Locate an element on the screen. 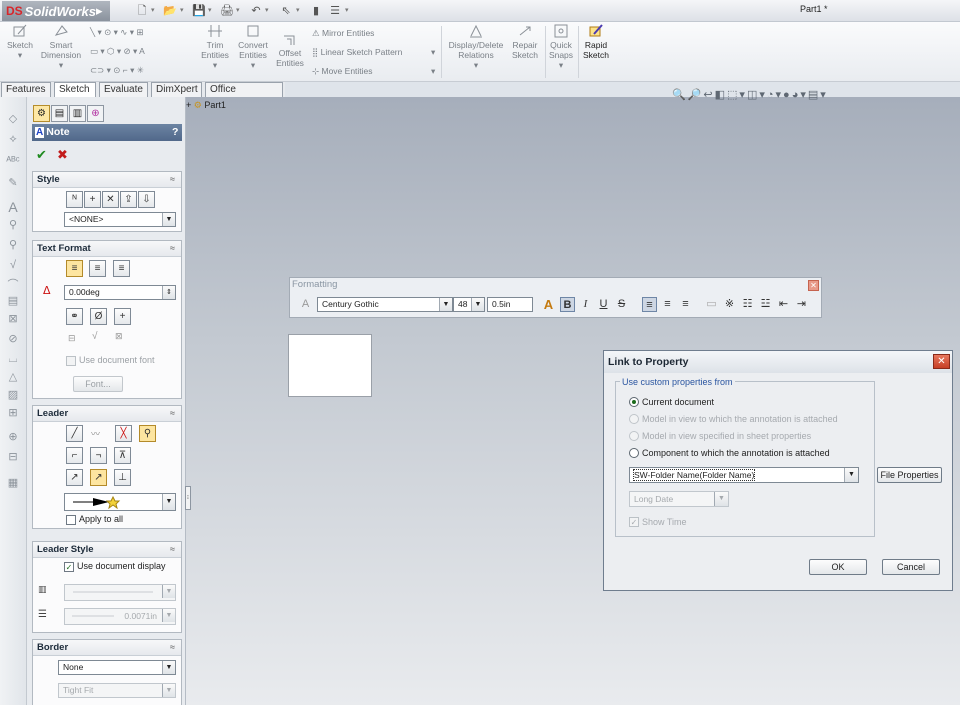 This screenshot has width=960, height=705. move-entities-button: ⊹ Move Entities is located at coordinates (342, 71).